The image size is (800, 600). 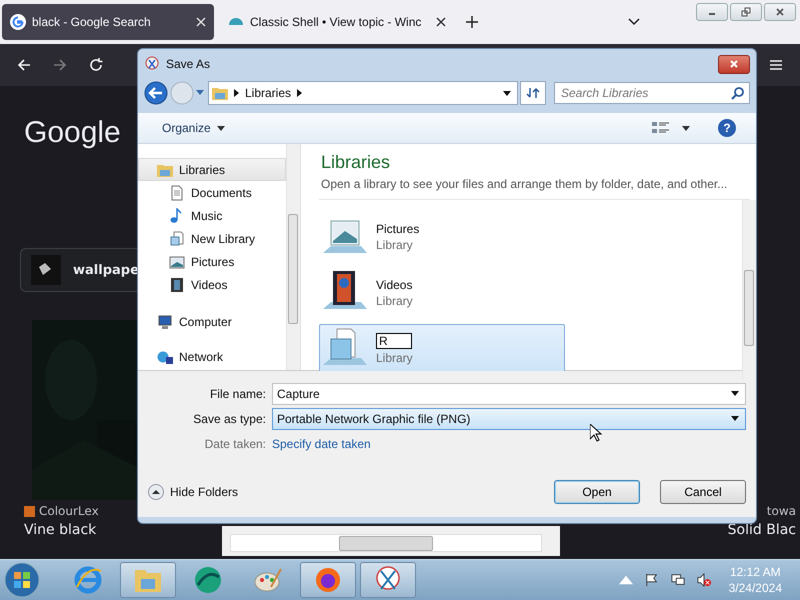 I want to click on browser-tab: black - Google Search, so click(x=108, y=22).